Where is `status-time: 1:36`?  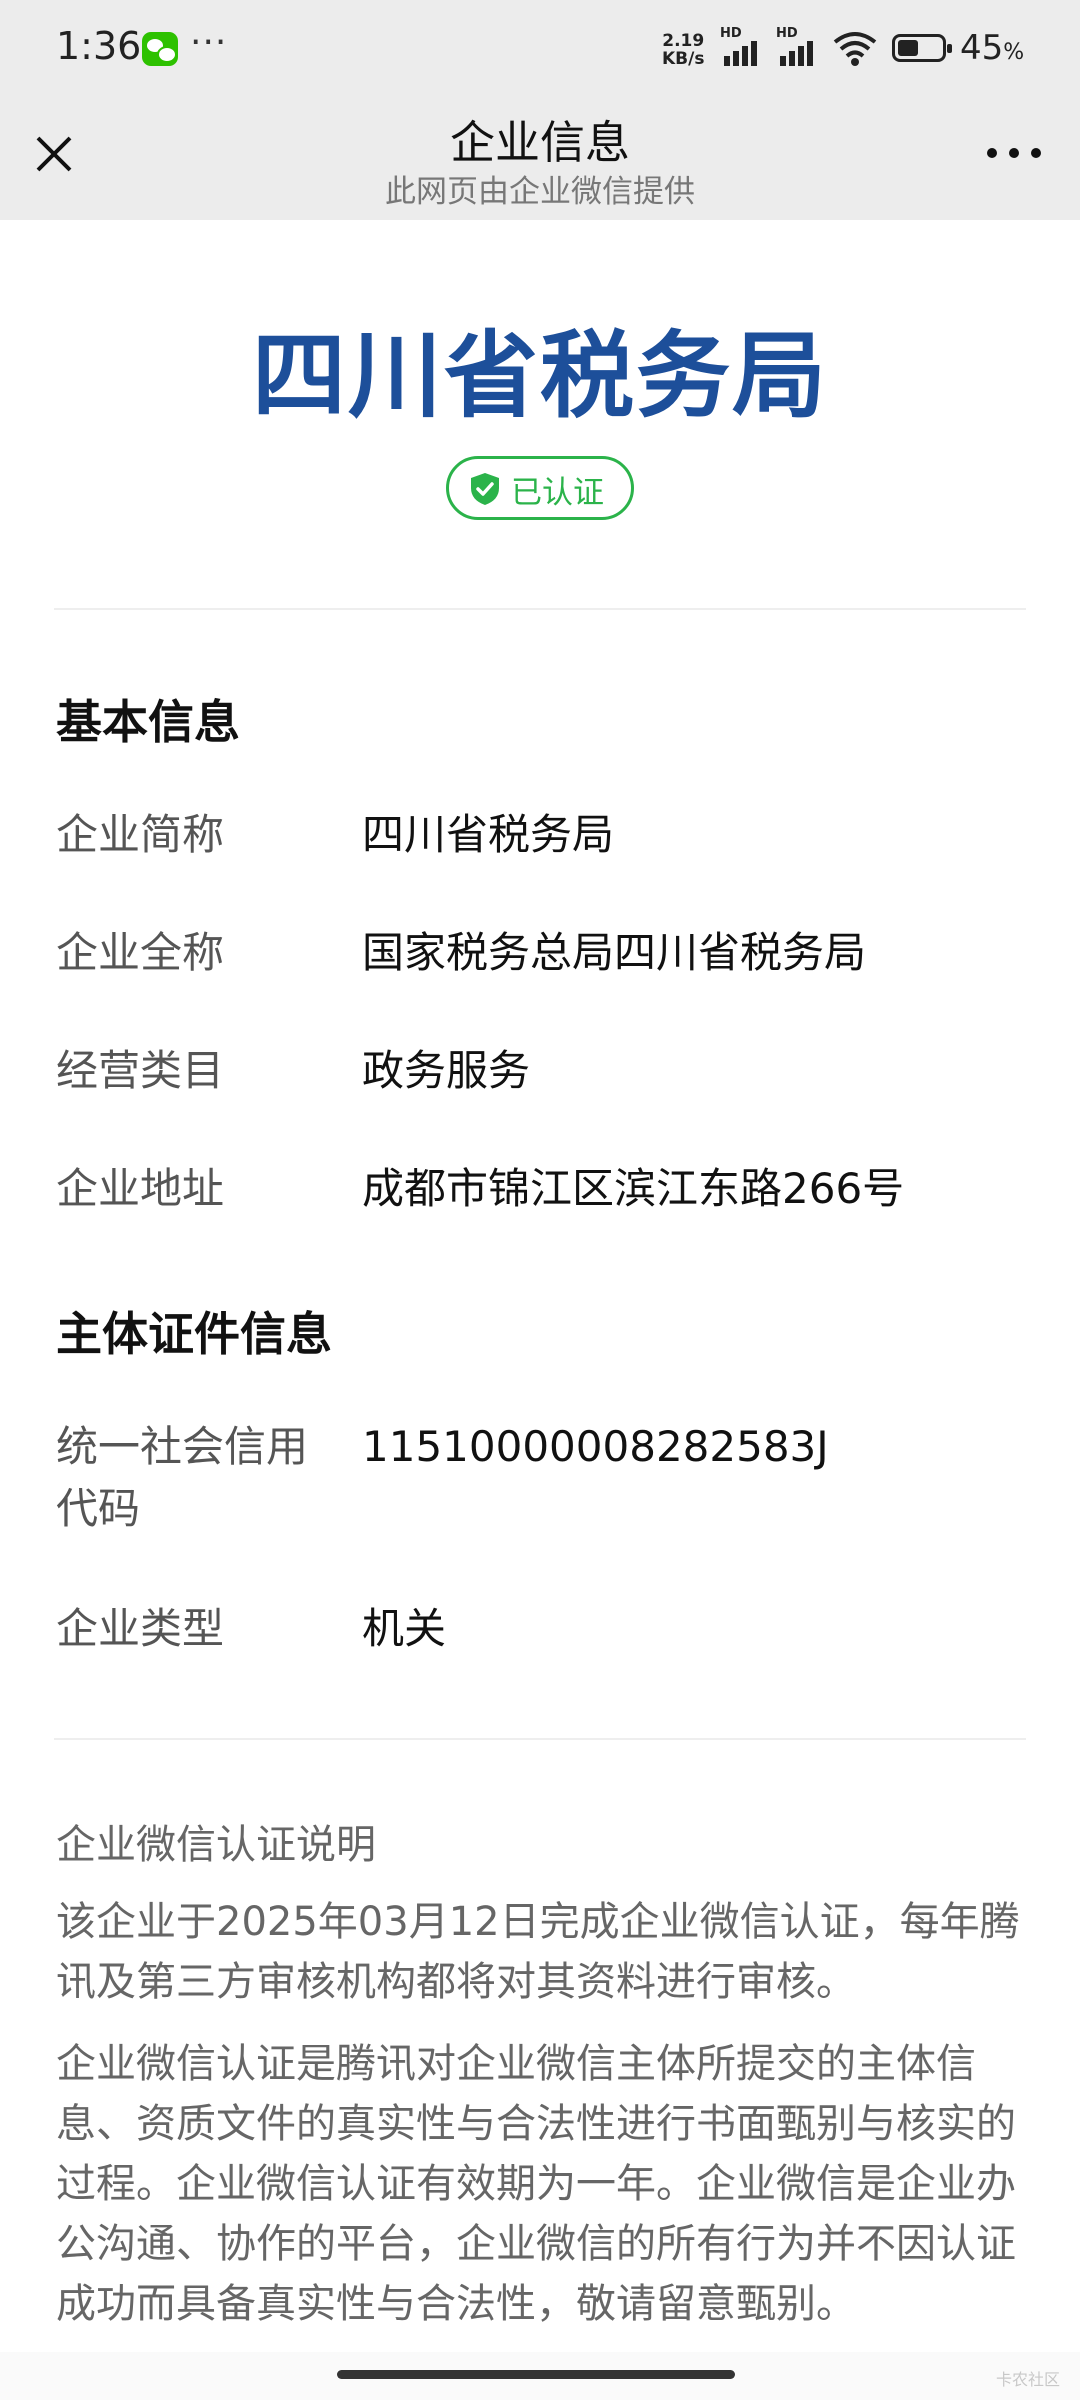 status-time: 1:36 is located at coordinates (99, 46).